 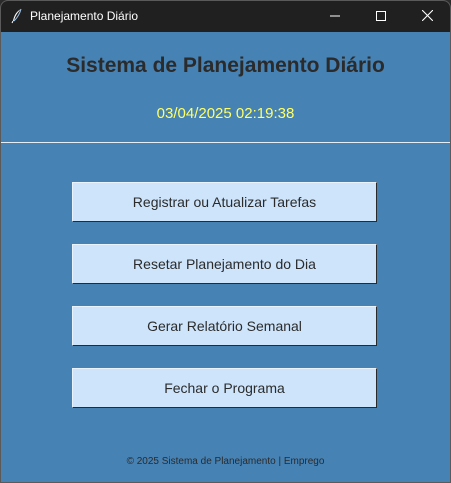 What do you see at coordinates (225, 113) in the screenshot?
I see `datetime-label: 03/04/2025 02:19:38` at bounding box center [225, 113].